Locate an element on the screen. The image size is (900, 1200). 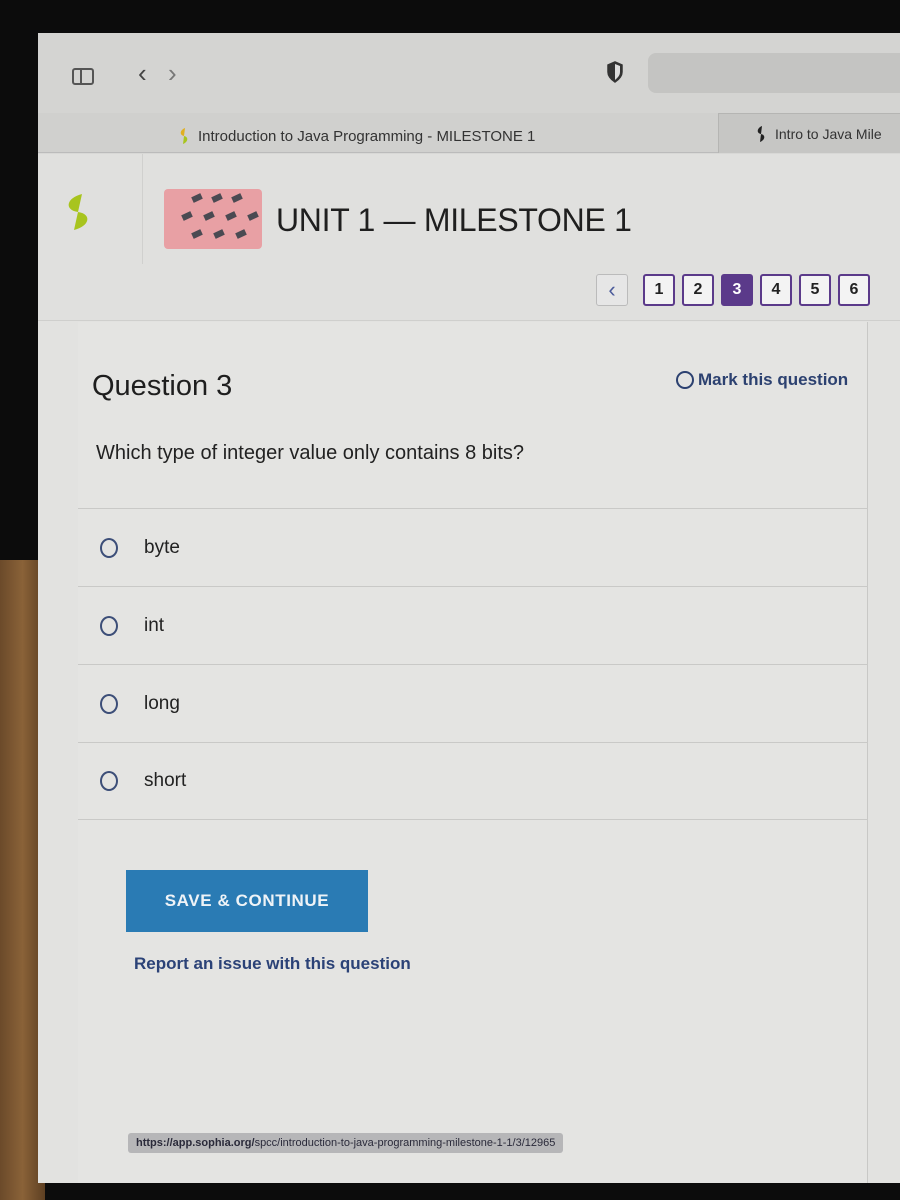
unit-title: UNIT 1 — MILESTONE 1 is located at coordinates (454, 220).